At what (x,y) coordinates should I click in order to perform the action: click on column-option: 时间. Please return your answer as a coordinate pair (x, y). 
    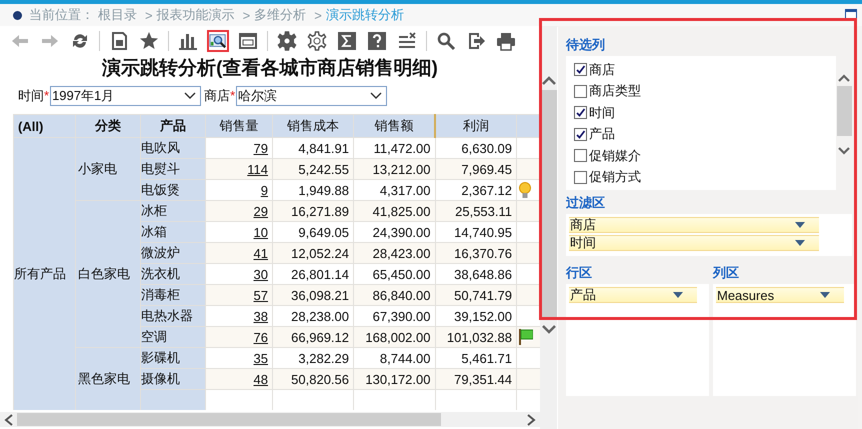
    Looking at the image, I should click on (705, 113).